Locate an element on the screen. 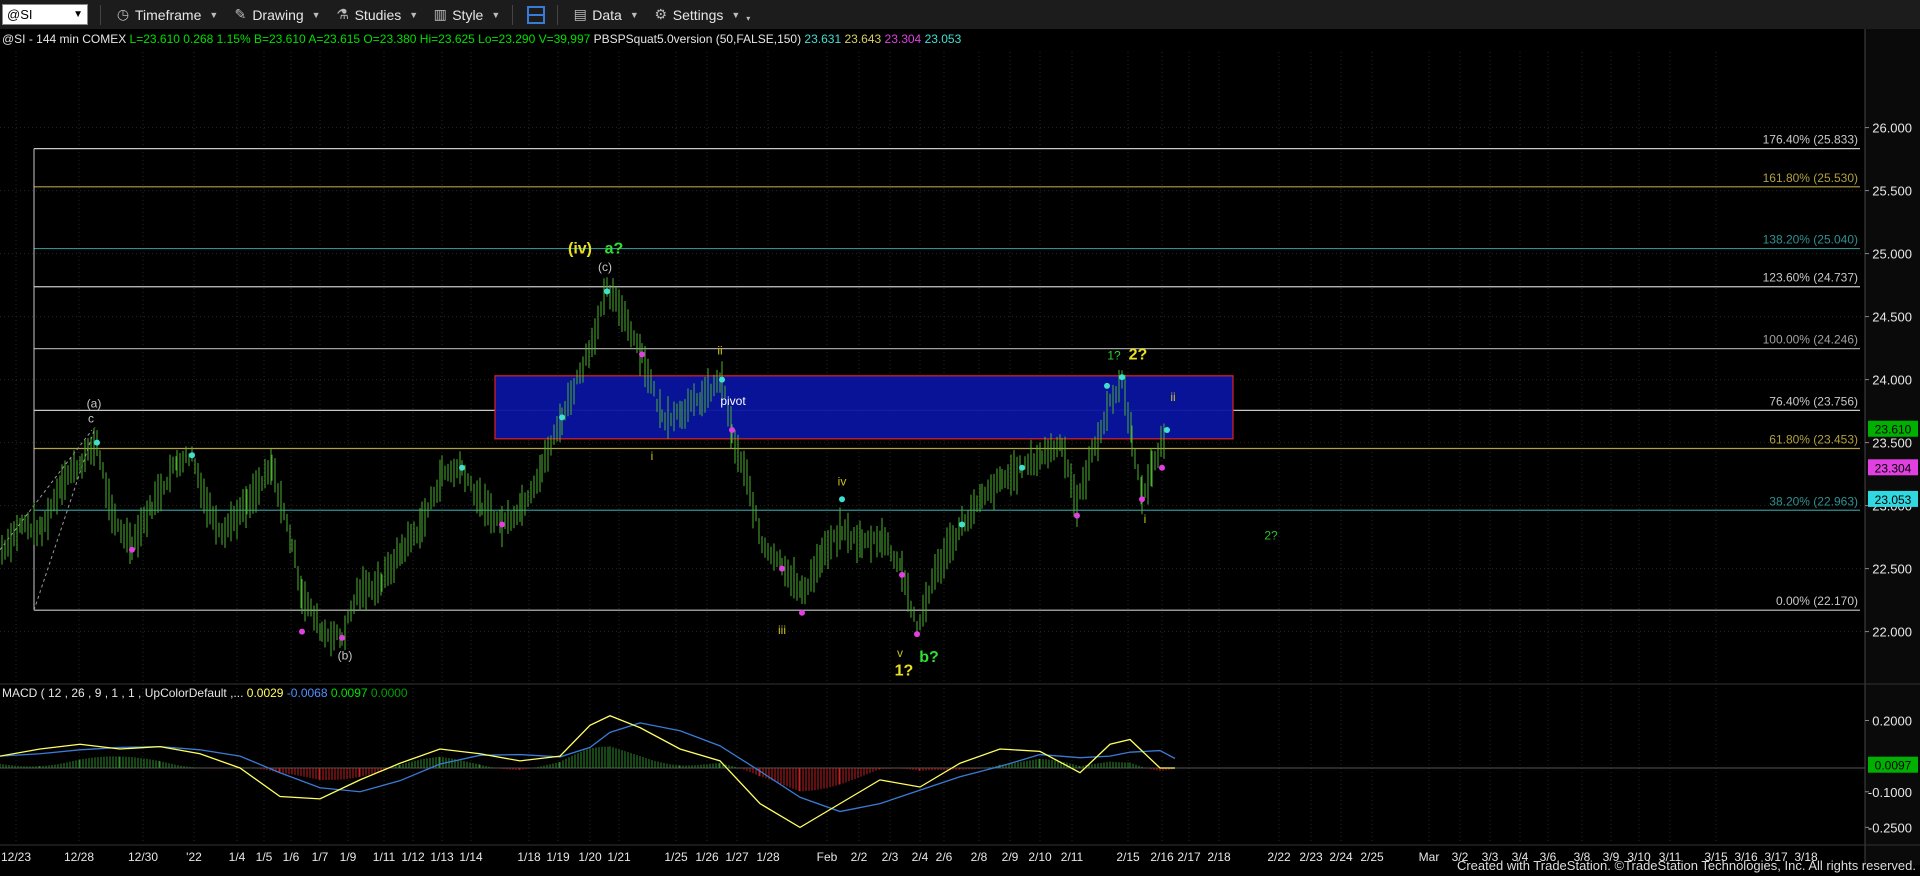 The width and height of the screenshot is (1920, 876). x-axis-label: 12/30 is located at coordinates (143, 857).